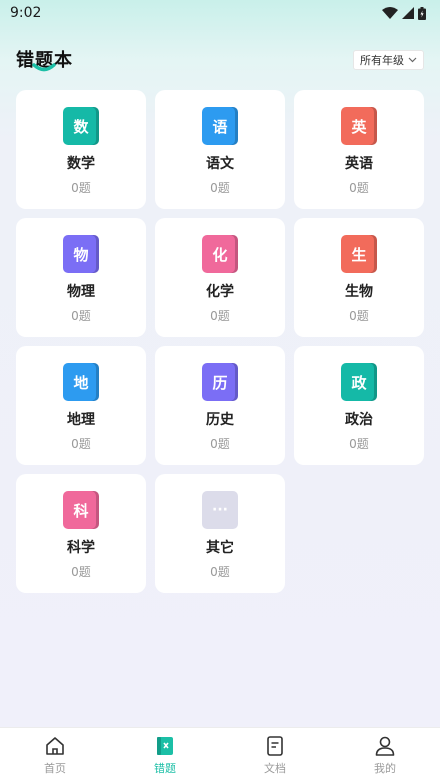 The width and height of the screenshot is (440, 782). What do you see at coordinates (81, 405) in the screenshot?
I see `subject-card-geography: 地 地理 0题` at bounding box center [81, 405].